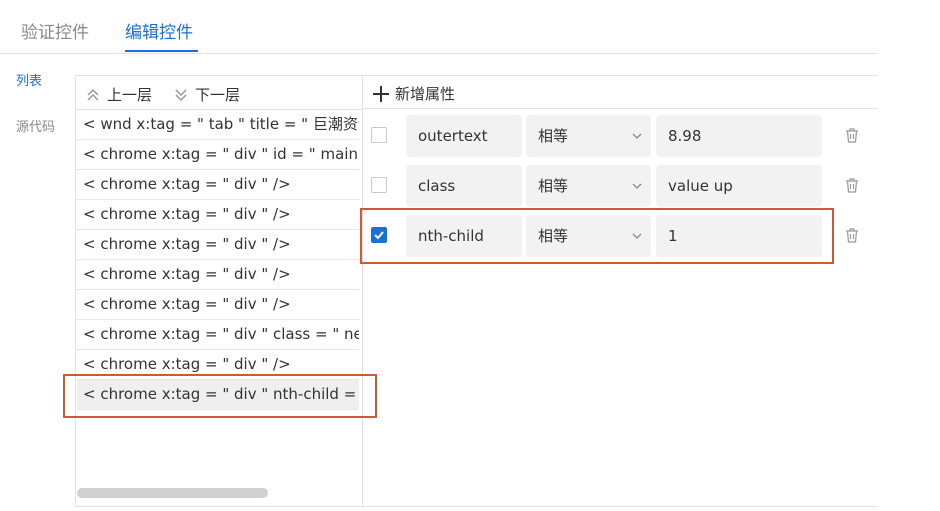 The width and height of the screenshot is (940, 511). I want to click on selected-node-highlight, so click(220, 396).